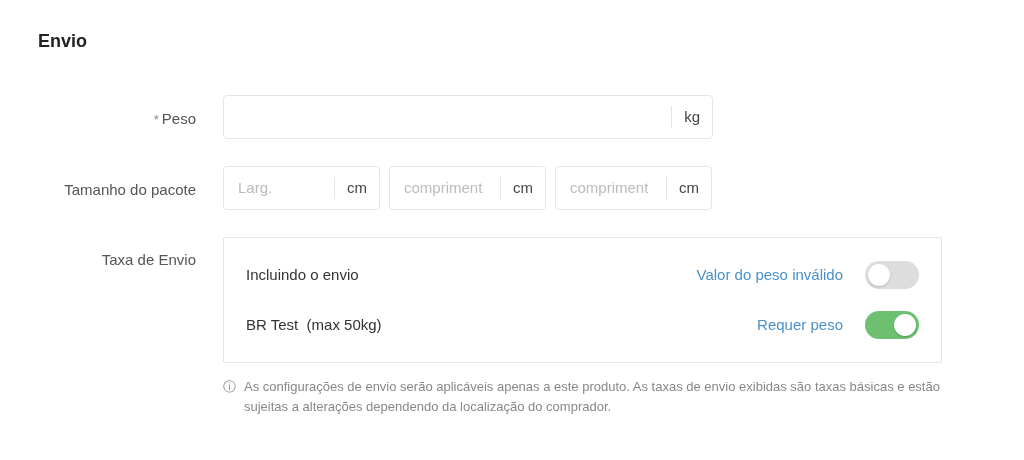 The height and width of the screenshot is (460, 1024). Describe the element at coordinates (148, 259) in the screenshot. I see `field-label: Taxa de Envio` at that location.